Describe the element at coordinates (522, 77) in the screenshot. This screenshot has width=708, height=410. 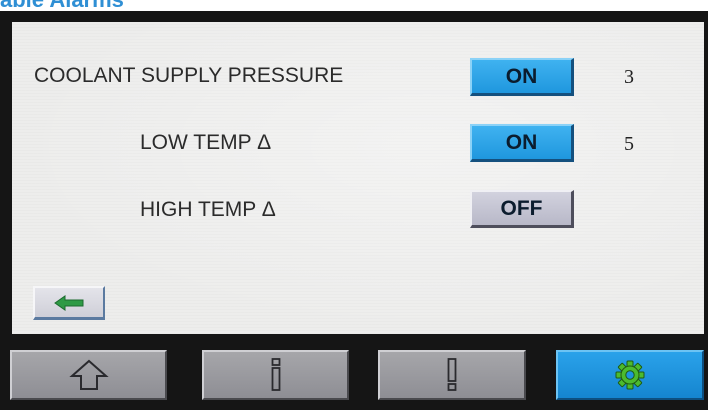
I see `coolant-supply-pressure-toggle: ON` at that location.